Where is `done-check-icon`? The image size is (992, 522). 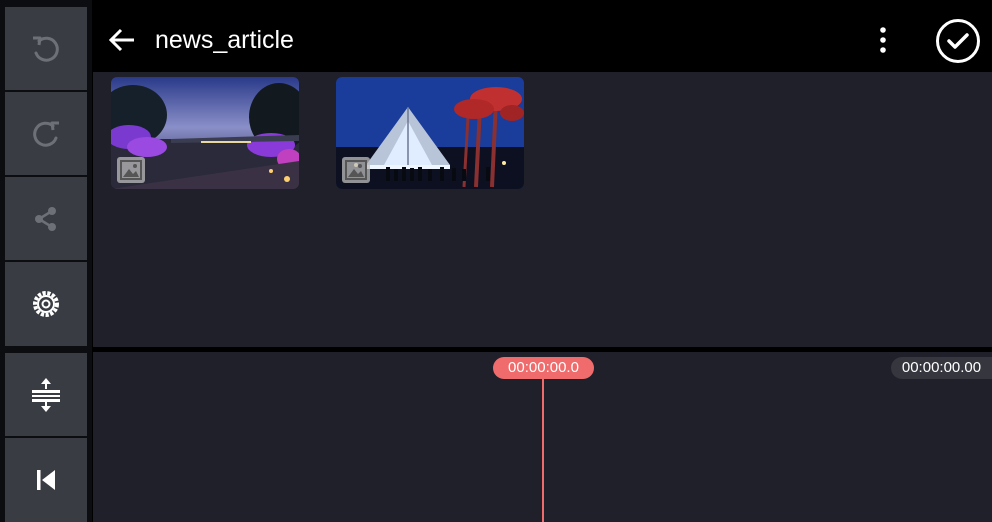 done-check-icon is located at coordinates (958, 41).